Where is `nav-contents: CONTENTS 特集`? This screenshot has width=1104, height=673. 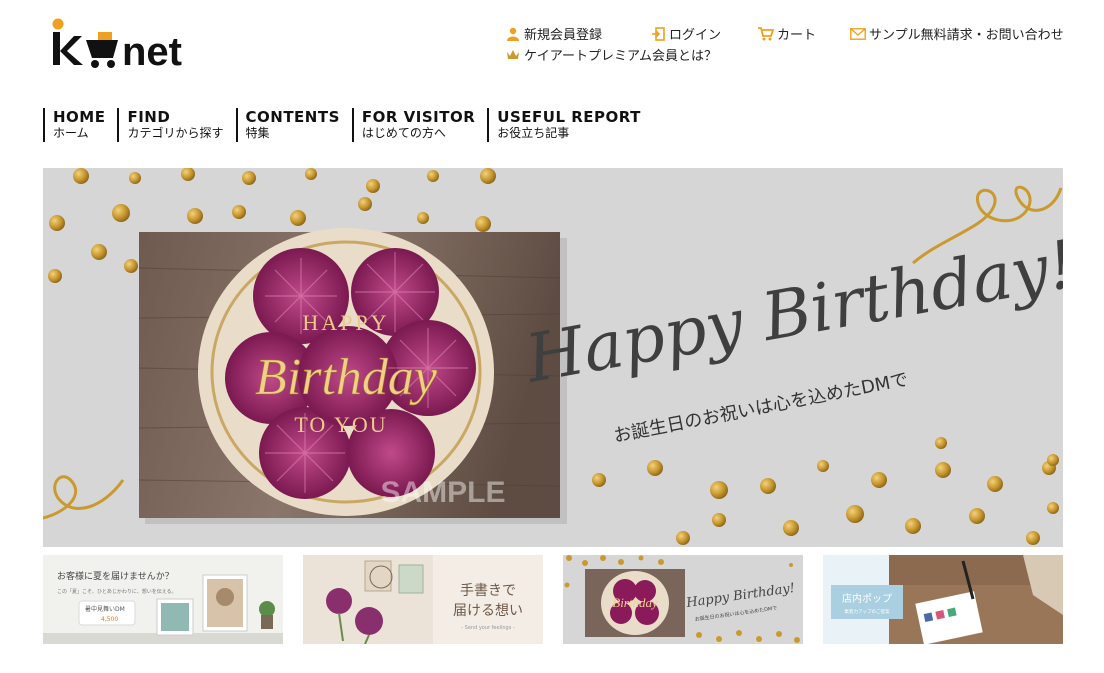
nav-contents: CONTENTS 特集 is located at coordinates (293, 125).